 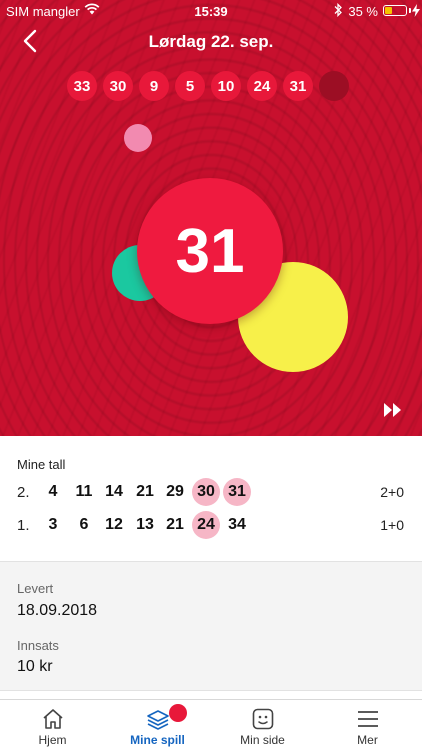 What do you see at coordinates (226, 86) in the screenshot?
I see `drawn-ball: 10` at bounding box center [226, 86].